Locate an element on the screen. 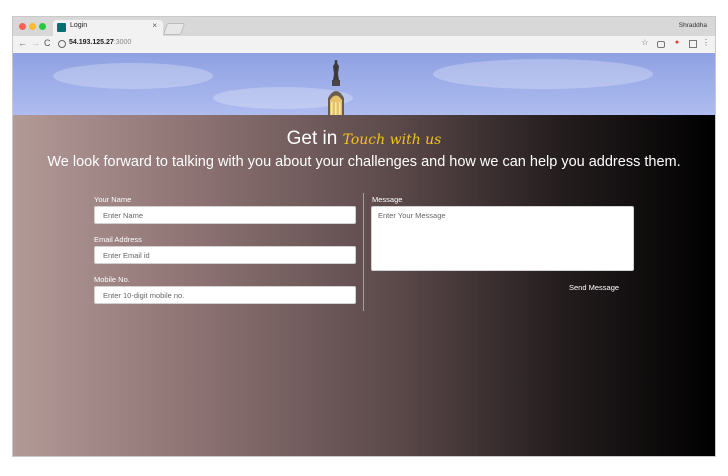 The height and width of the screenshot is (476, 728). title-main: Get in is located at coordinates (312, 138).